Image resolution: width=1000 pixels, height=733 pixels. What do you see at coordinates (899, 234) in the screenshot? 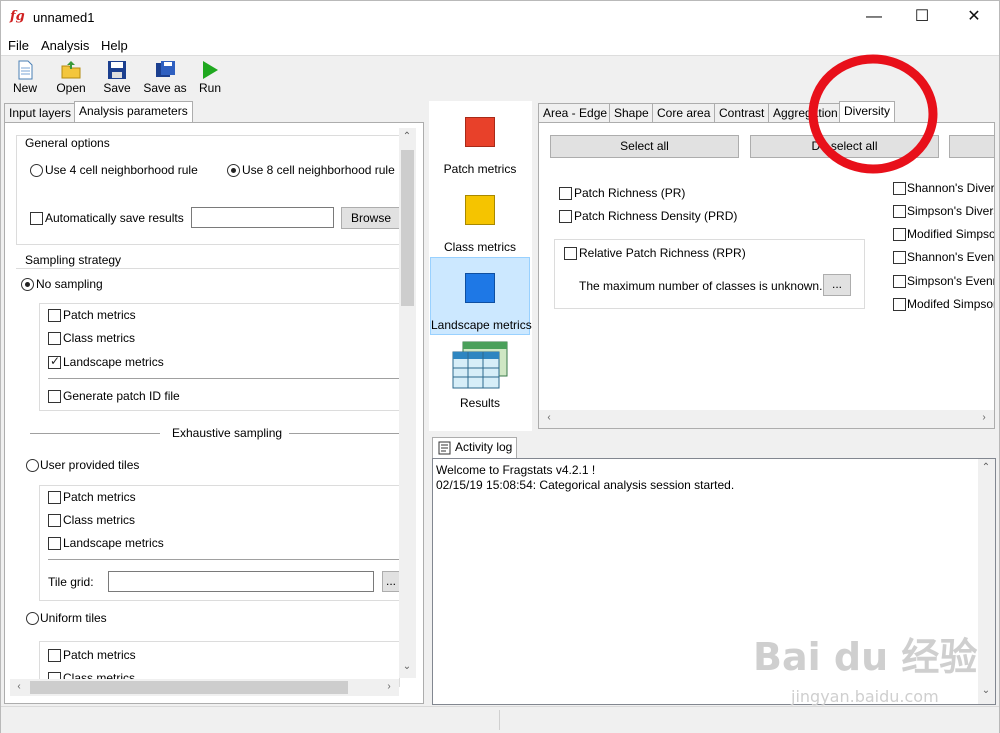
I see `modified-simpson-diversity-checkbox` at bounding box center [899, 234].